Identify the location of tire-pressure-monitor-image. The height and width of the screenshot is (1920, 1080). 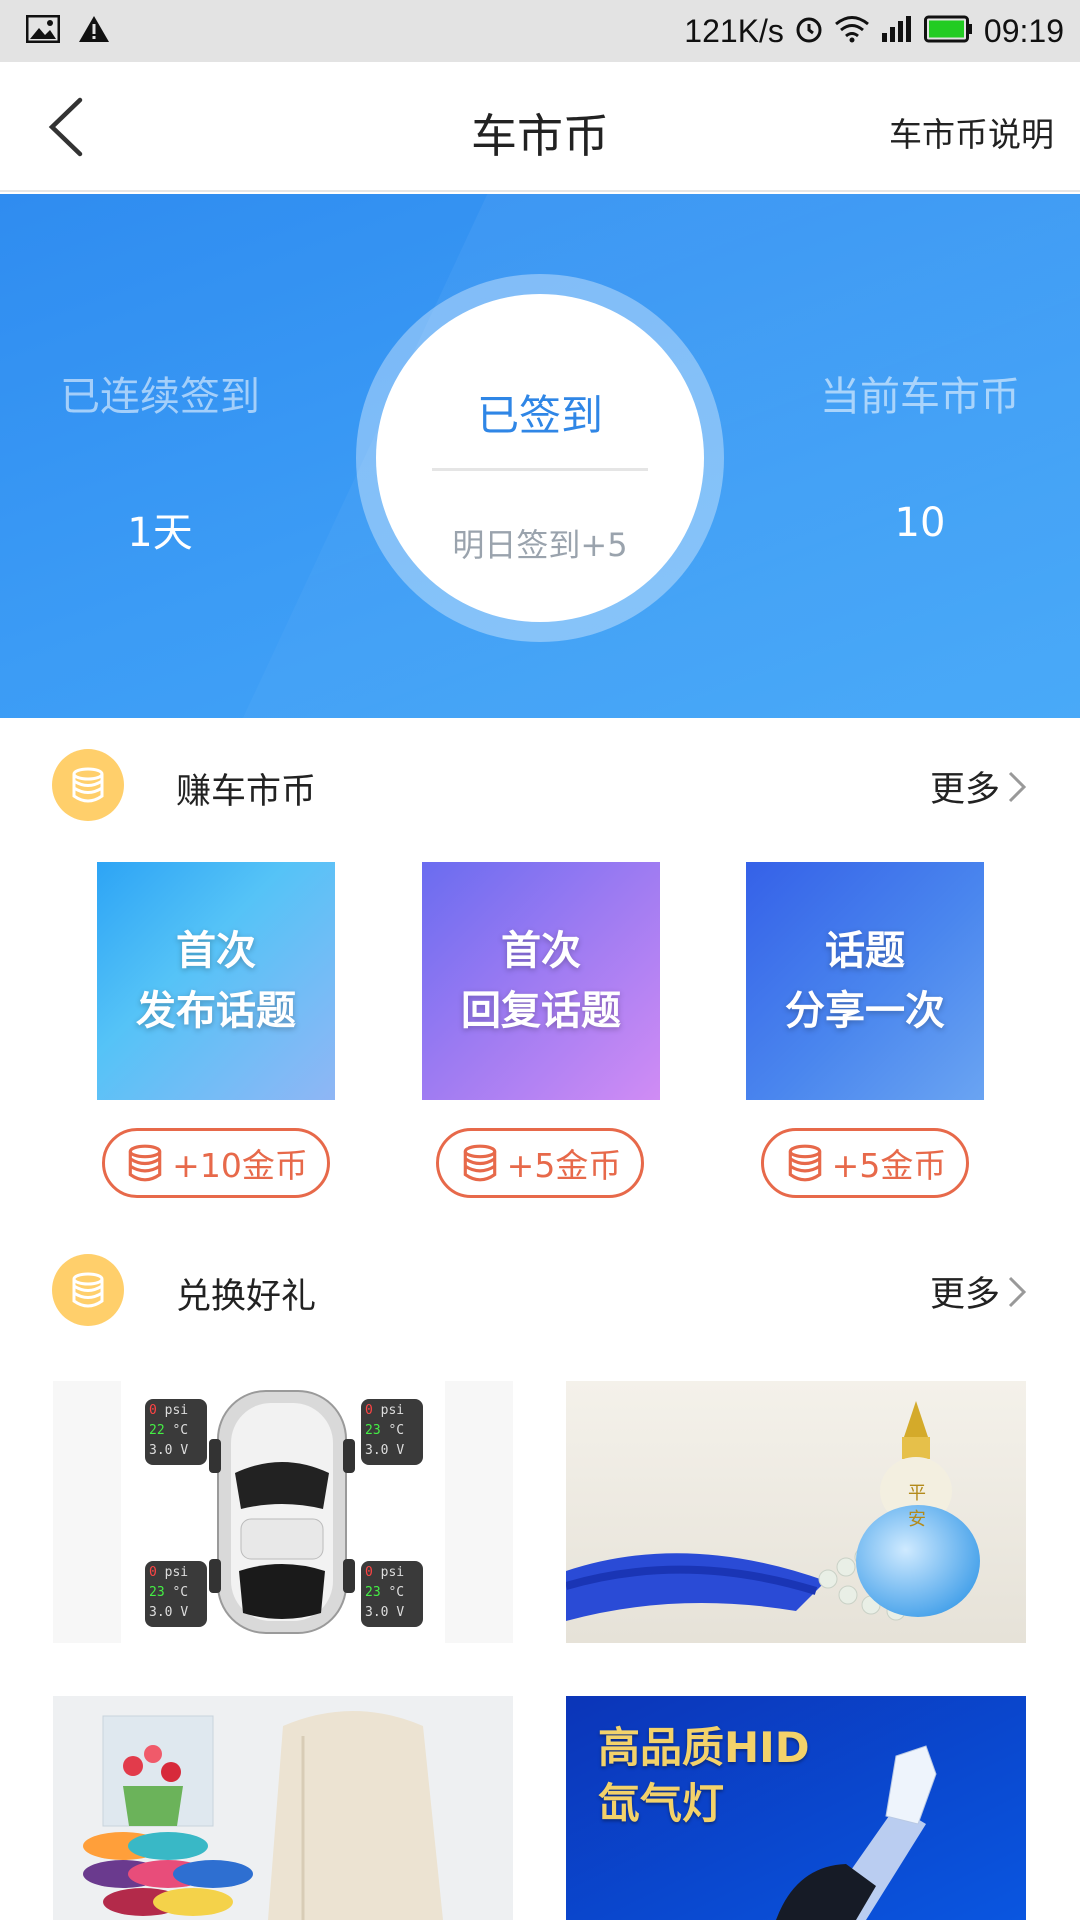
(283, 1512).